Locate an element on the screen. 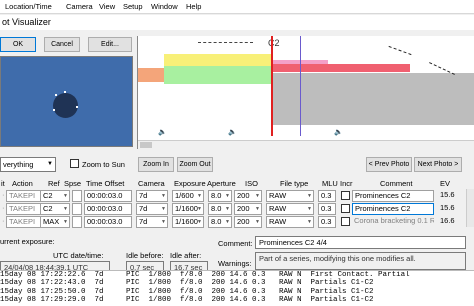 This screenshot has height=306, width=474. exposure-value: 1/600 is located at coordinates (184, 195).